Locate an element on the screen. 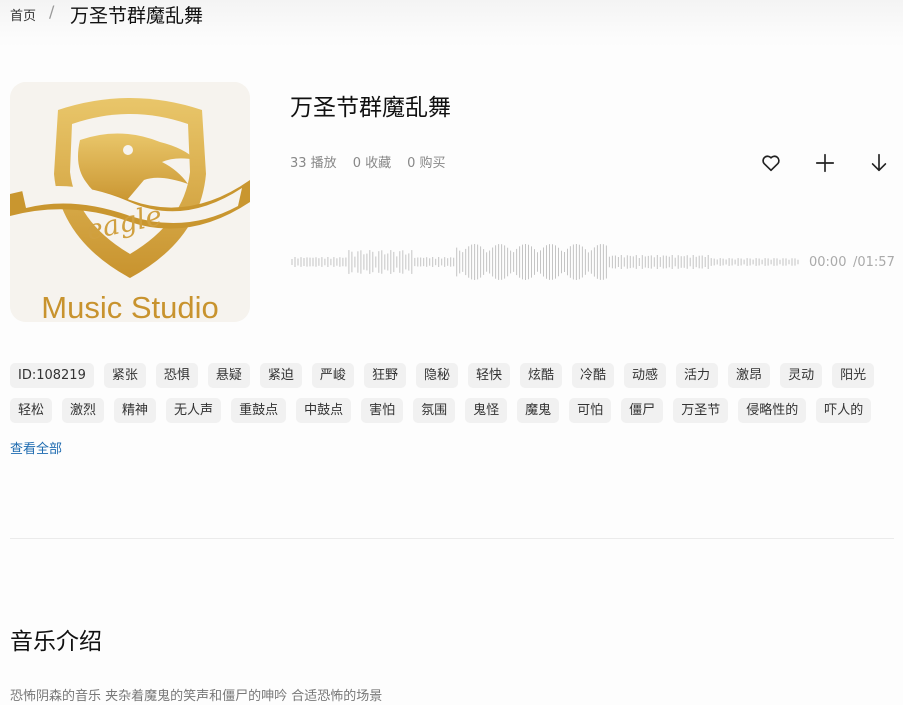  tag-chip: 悬疑 is located at coordinates (228, 375).